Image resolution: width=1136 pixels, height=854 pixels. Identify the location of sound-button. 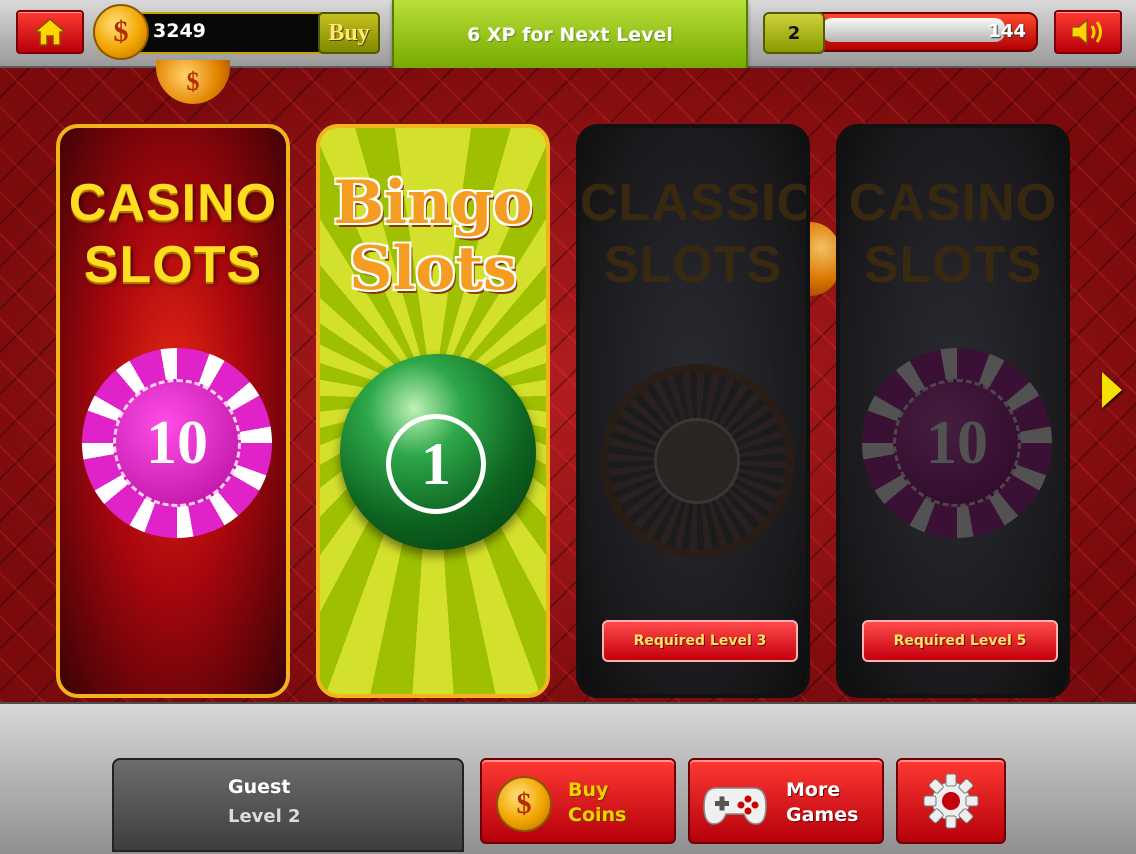
(1088, 32).